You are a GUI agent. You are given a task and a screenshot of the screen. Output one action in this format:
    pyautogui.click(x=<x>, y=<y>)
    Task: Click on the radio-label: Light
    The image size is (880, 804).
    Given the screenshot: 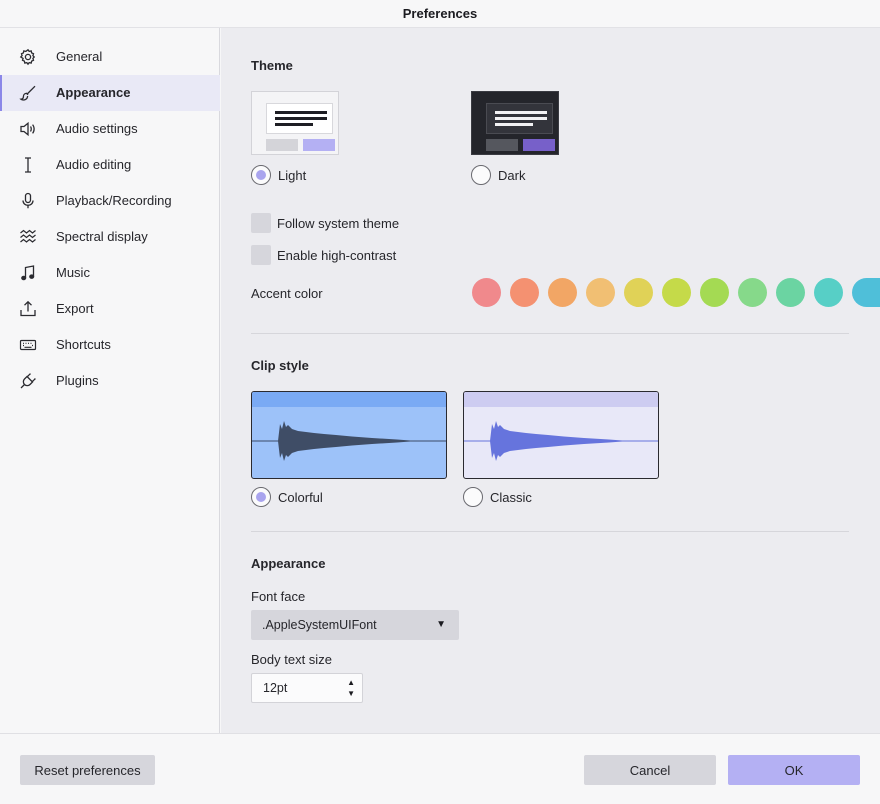 What is the action you would take?
    pyautogui.click(x=292, y=175)
    